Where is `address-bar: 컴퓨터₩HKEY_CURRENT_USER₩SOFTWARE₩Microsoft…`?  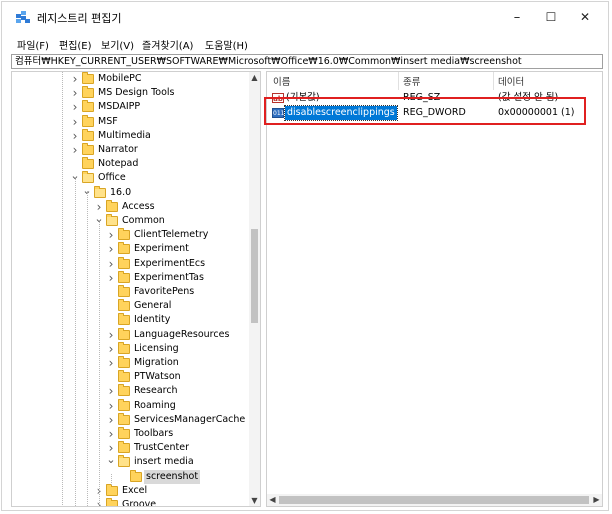 address-bar: 컴퓨터₩HKEY_CURRENT_USER₩SOFTWARE₩Microsoft… is located at coordinates (307, 61).